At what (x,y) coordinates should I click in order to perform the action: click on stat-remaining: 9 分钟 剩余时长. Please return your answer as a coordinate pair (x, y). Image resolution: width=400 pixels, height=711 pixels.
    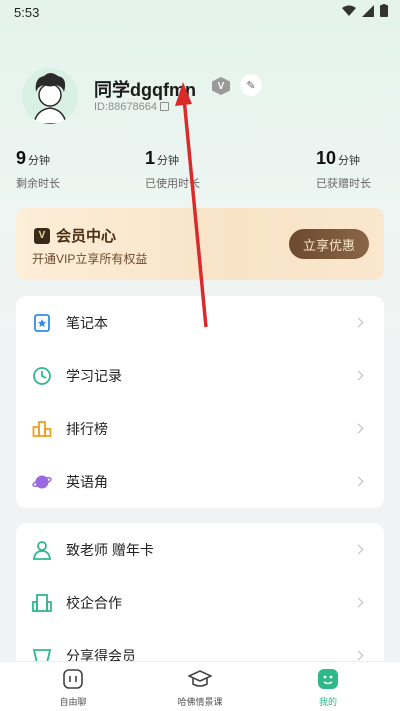
    Looking at the image, I should click on (38, 169).